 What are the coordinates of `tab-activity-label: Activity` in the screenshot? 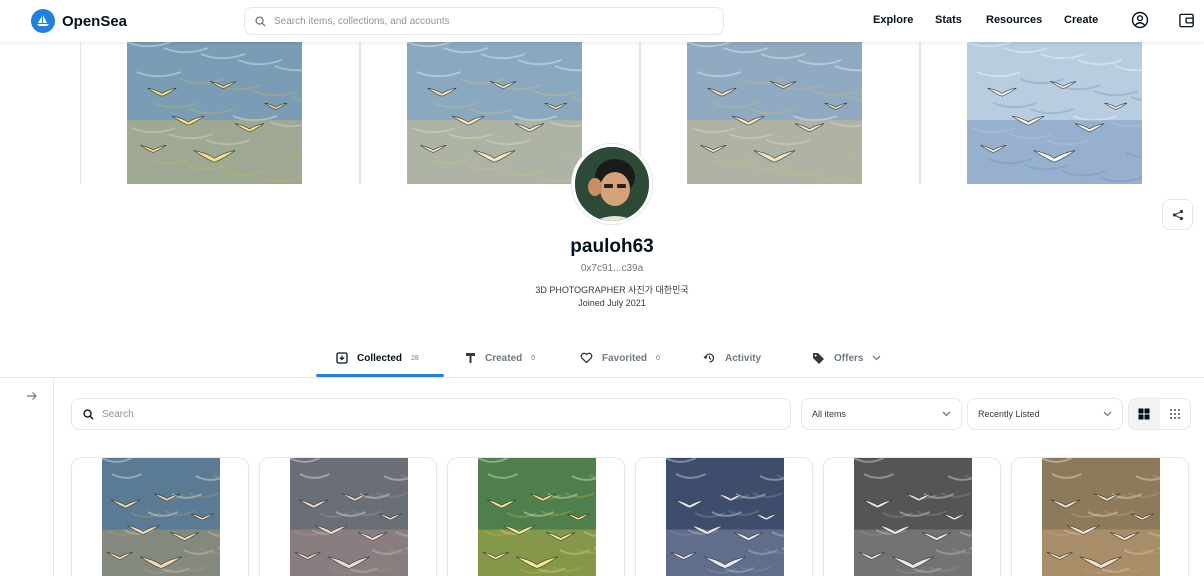 It's located at (743, 358).